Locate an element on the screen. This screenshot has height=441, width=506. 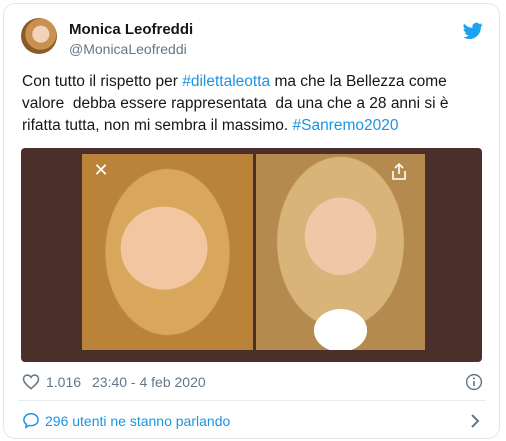
info-icon is located at coordinates (474, 382).